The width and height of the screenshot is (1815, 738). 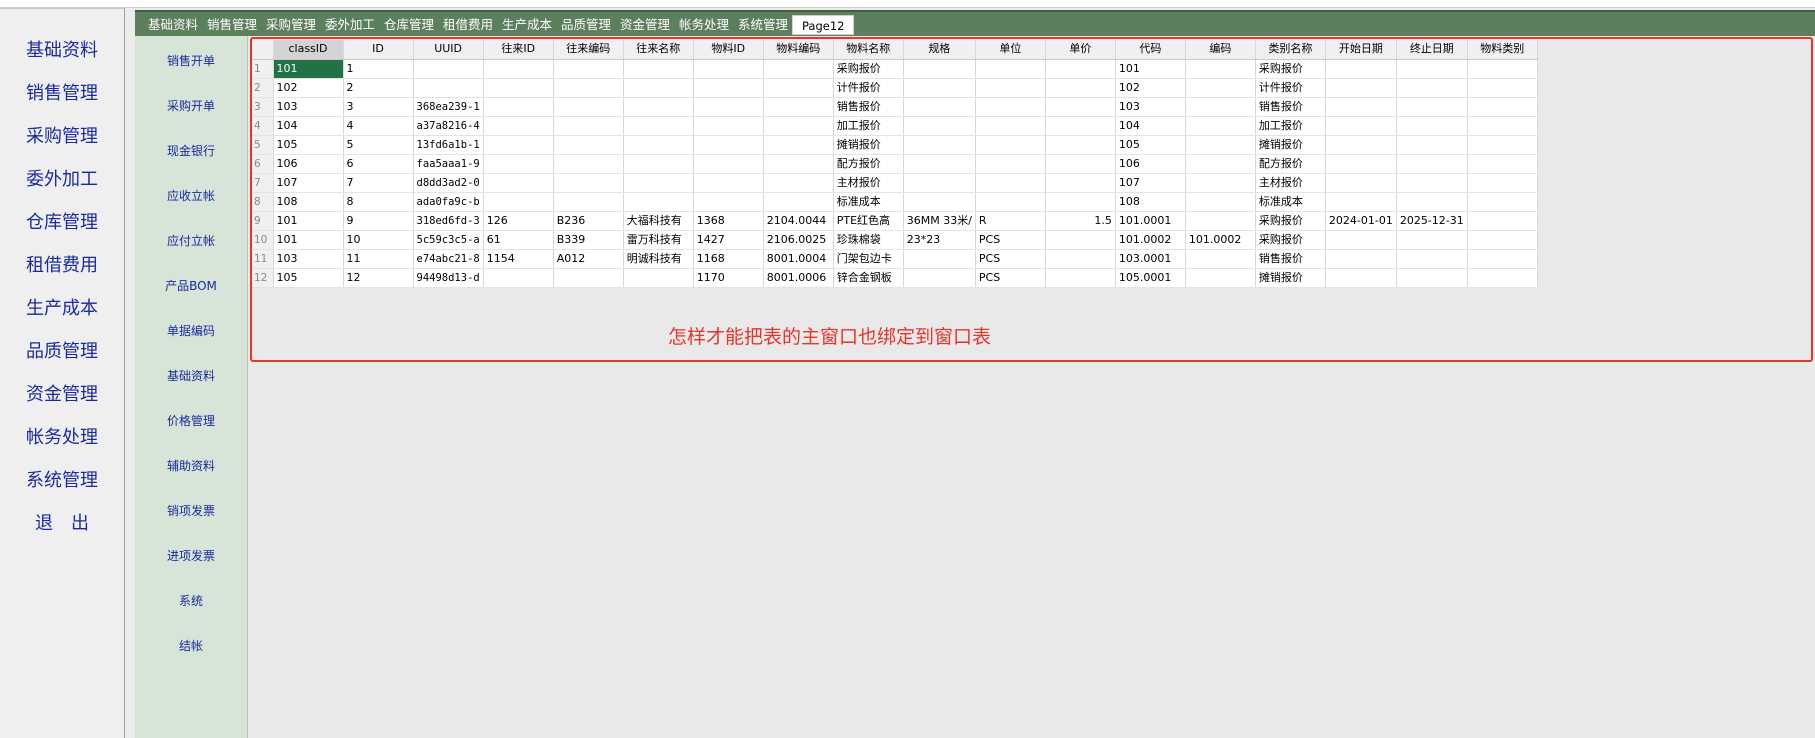 I want to click on nav-item-5: 仓库管理, so click(x=62, y=223).